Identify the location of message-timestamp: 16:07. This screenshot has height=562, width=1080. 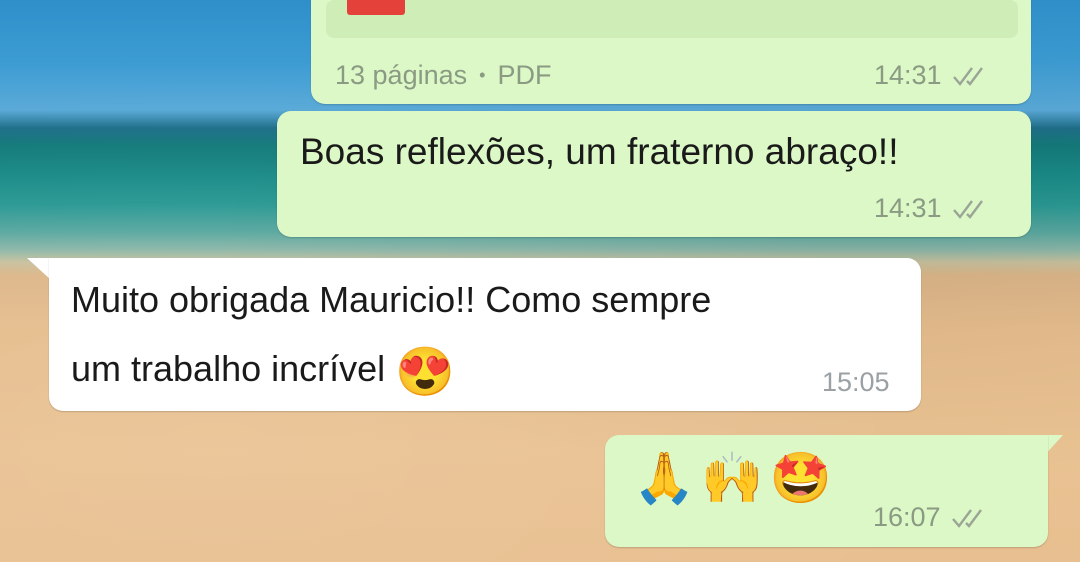
(907, 517).